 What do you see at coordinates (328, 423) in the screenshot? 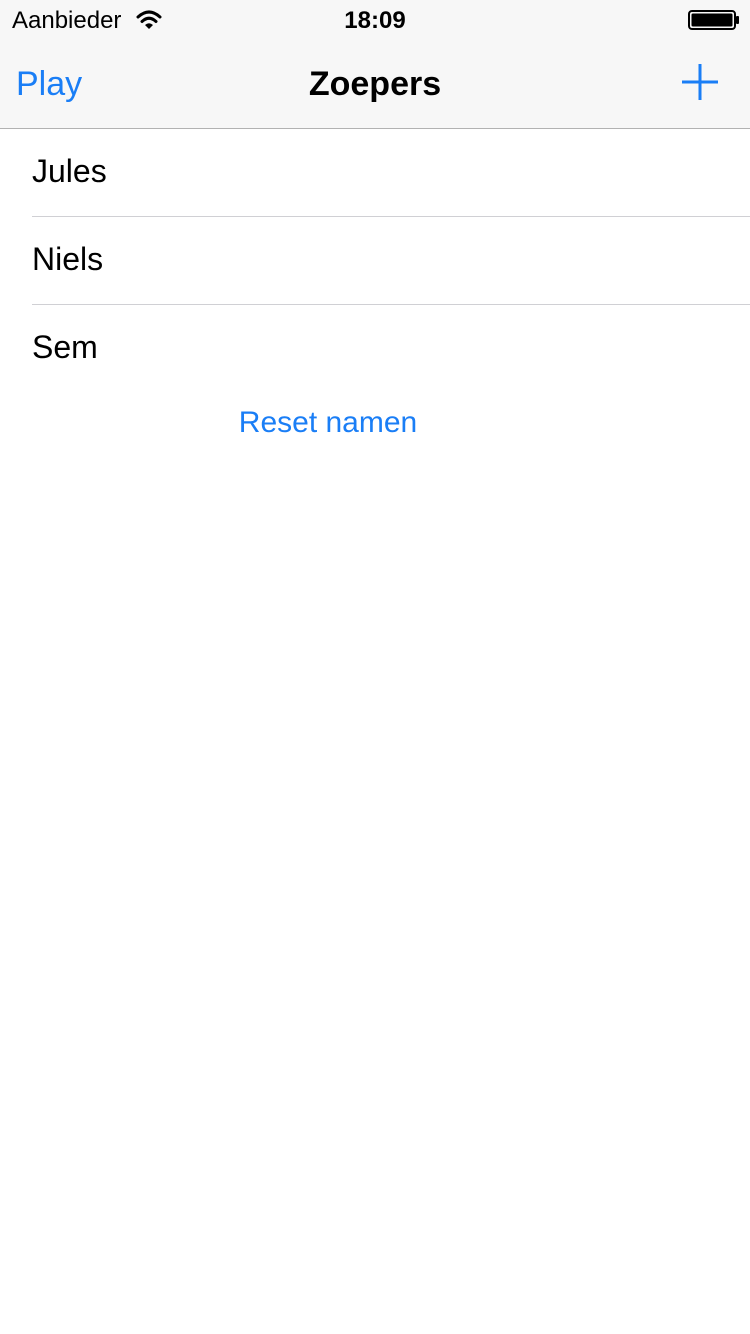
I see `reset-names-button: Reset namen` at bounding box center [328, 423].